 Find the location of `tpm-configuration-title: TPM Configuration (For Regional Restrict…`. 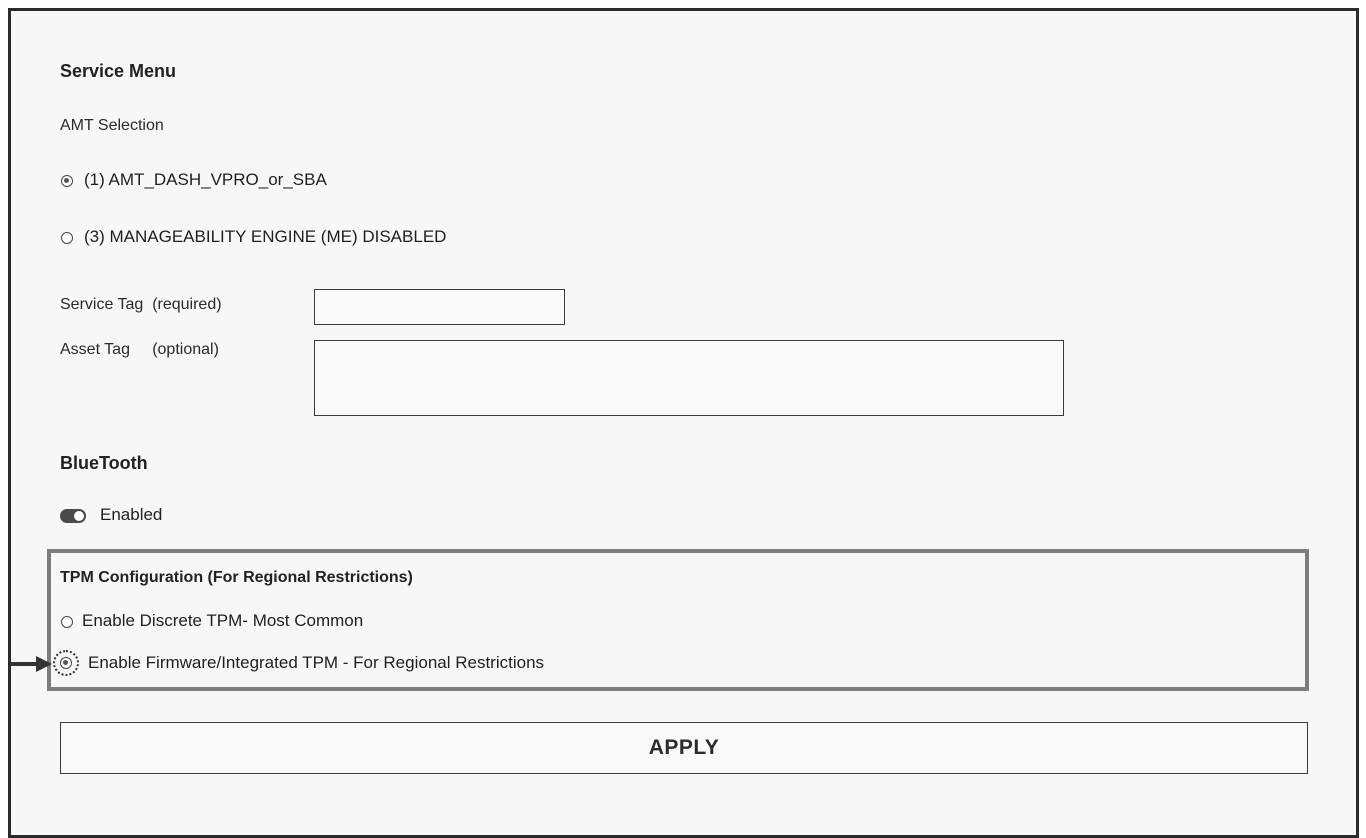

tpm-configuration-title: TPM Configuration (For Regional Restrict… is located at coordinates (236, 577).